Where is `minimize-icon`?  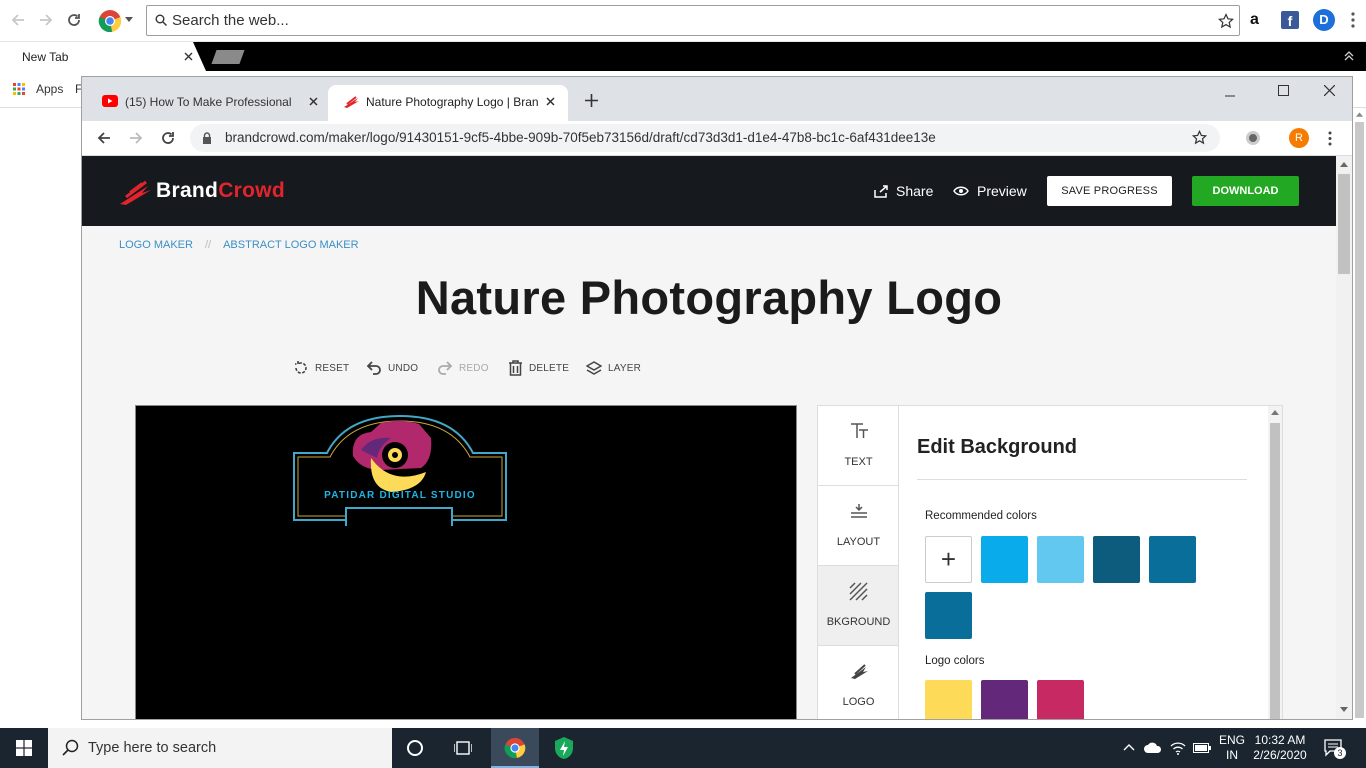 minimize-icon is located at coordinates (1230, 96).